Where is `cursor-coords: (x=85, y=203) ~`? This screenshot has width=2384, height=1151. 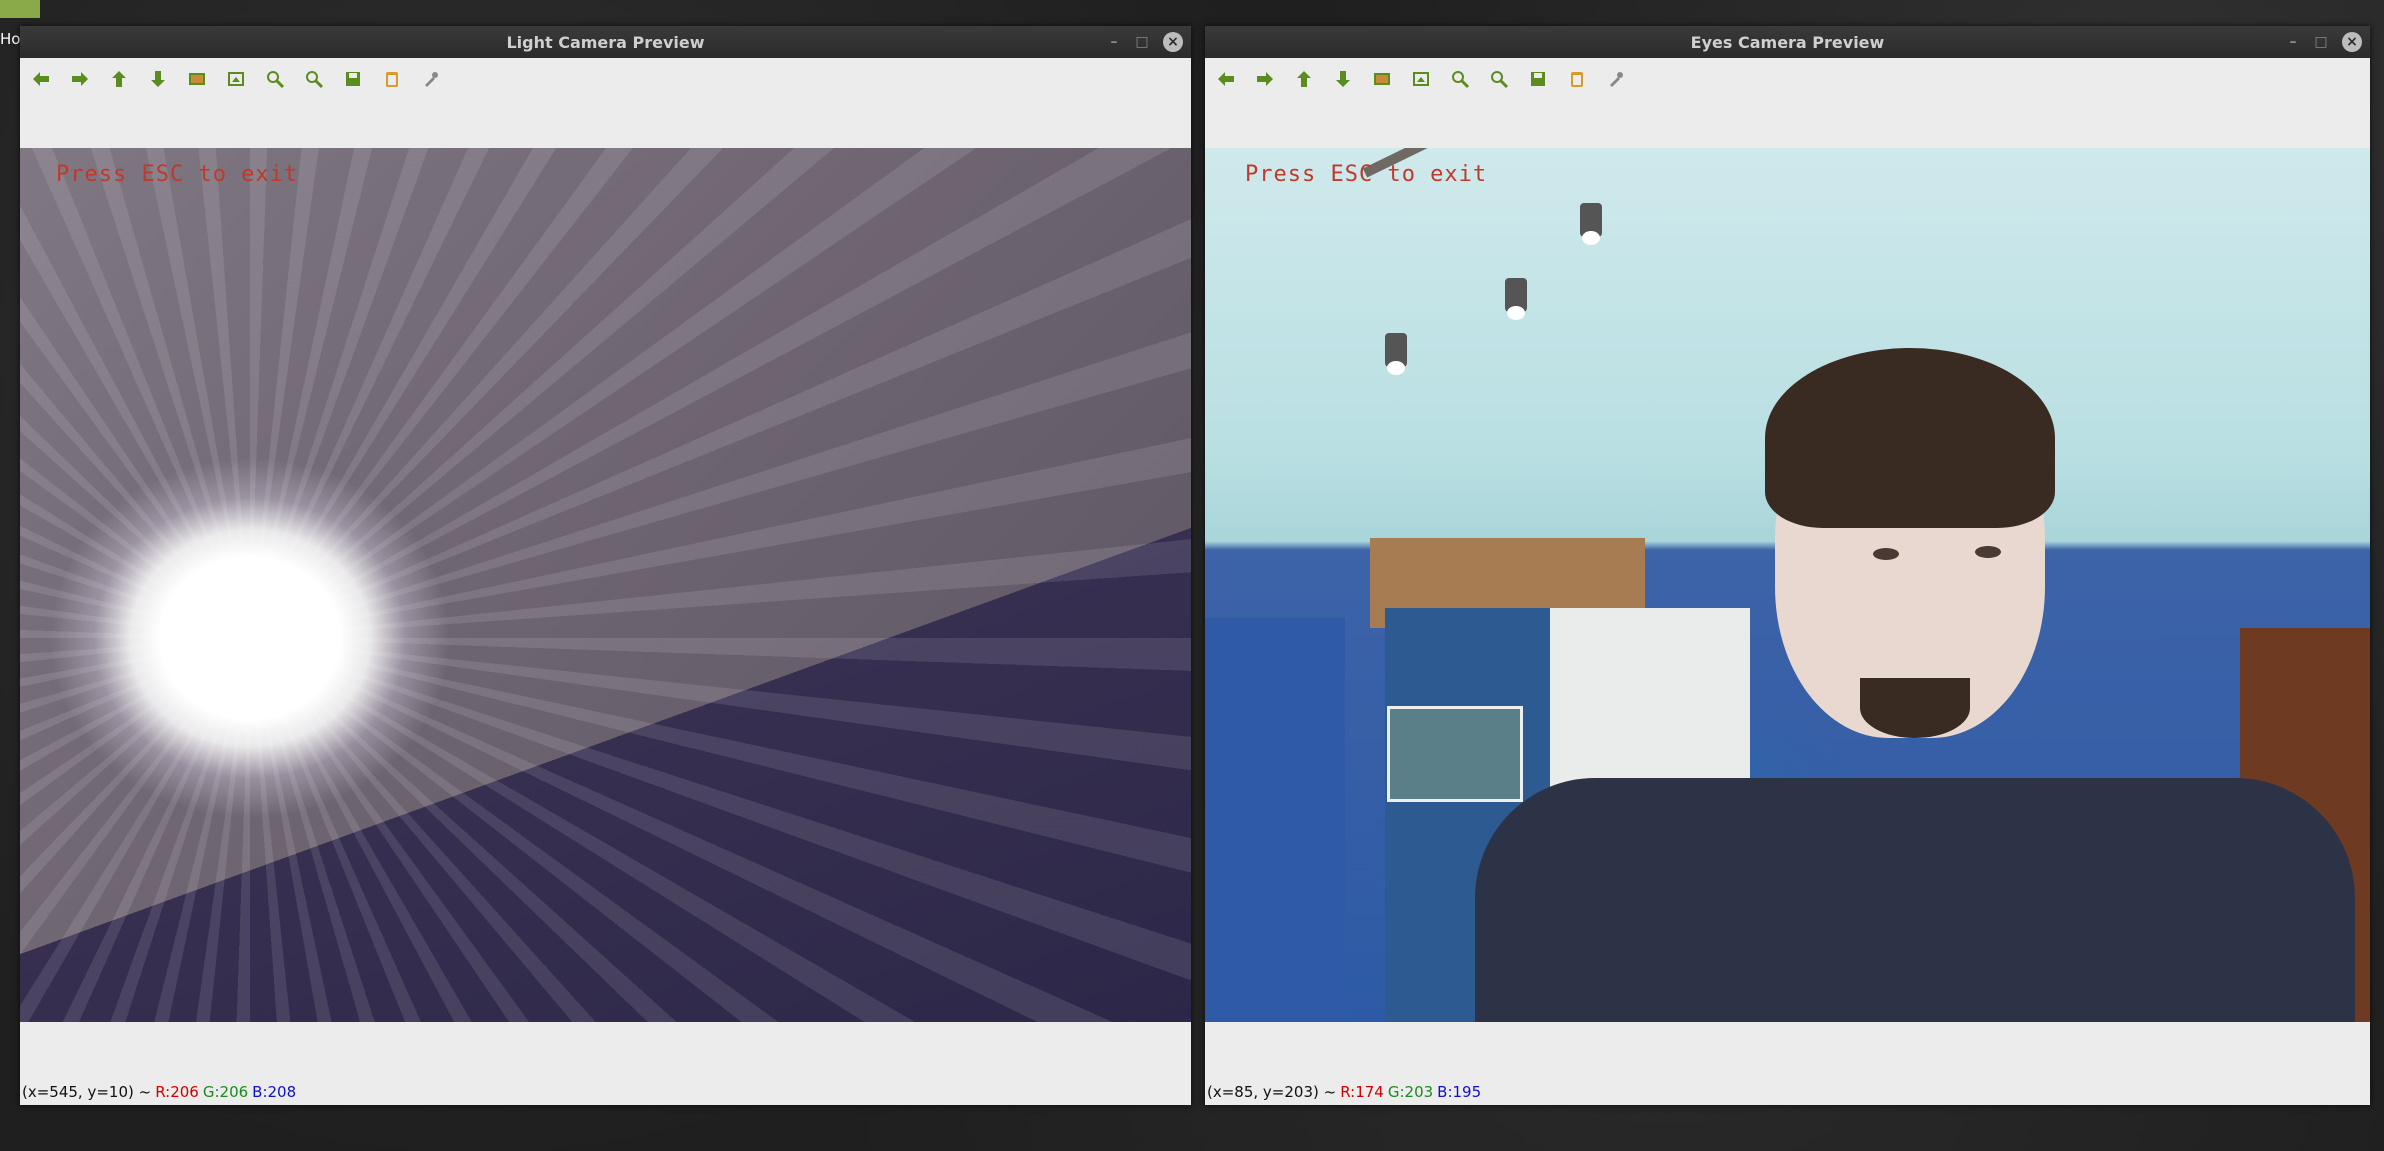 cursor-coords: (x=85, y=203) ~ is located at coordinates (1272, 1092).